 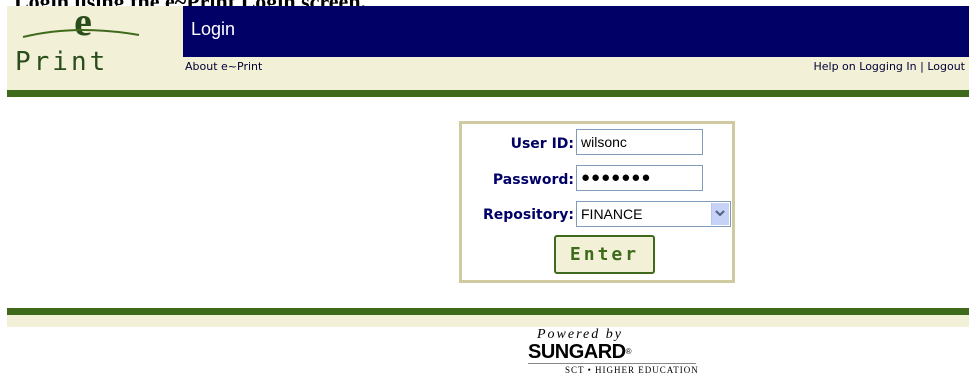 What do you see at coordinates (612, 214) in the screenshot?
I see `repository-value: FINANCE` at bounding box center [612, 214].